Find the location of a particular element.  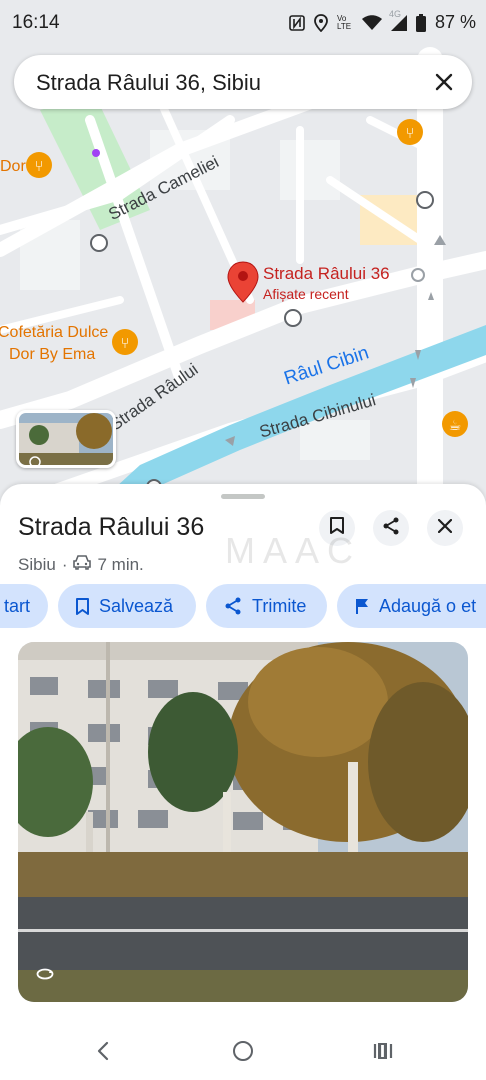

search-bar: Strada Râului 36, Sibiu is located at coordinates (243, 82).